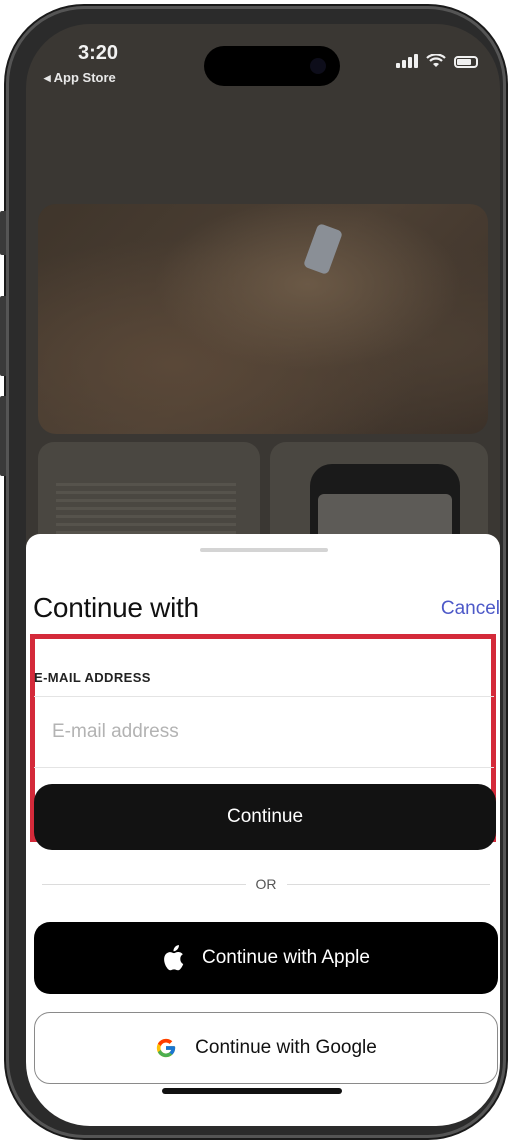  Describe the element at coordinates (388, 884) in the screenshot. I see `divider-line-right` at that location.